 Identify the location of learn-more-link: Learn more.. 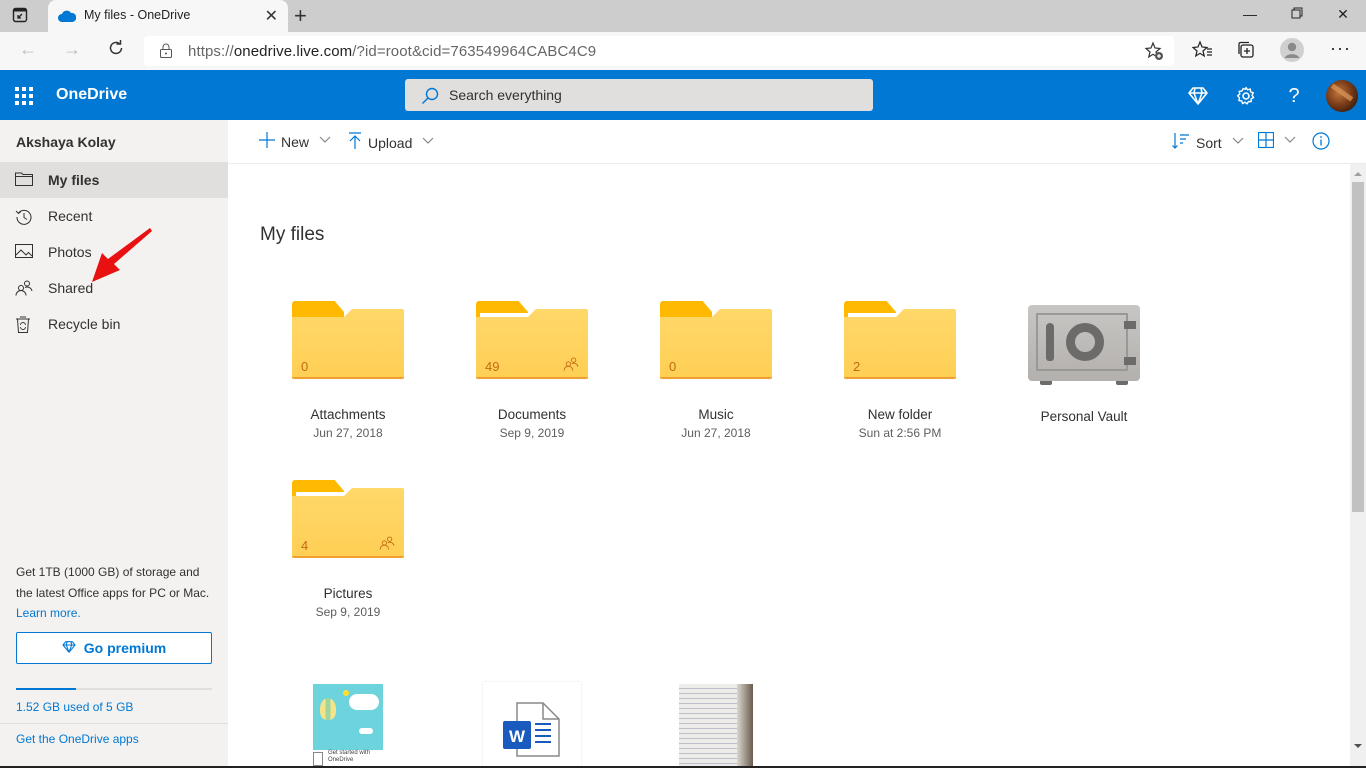
(116, 613).